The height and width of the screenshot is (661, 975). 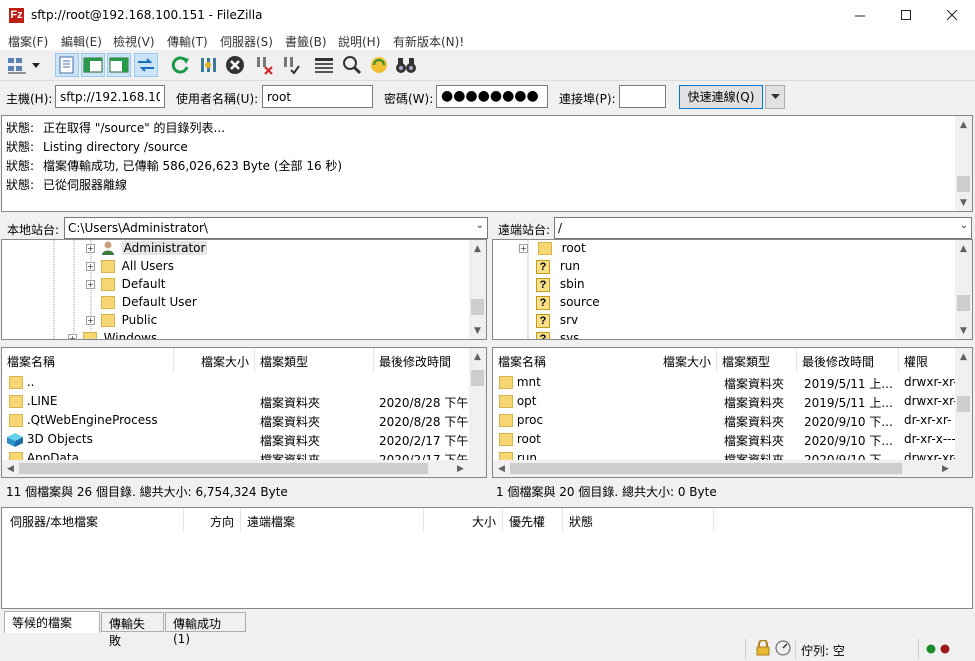 What do you see at coordinates (725, 439) in the screenshot?
I see `table-row: root 檔案資料夾 2020/9/10 下... dr-xr-x---` at bounding box center [725, 439].